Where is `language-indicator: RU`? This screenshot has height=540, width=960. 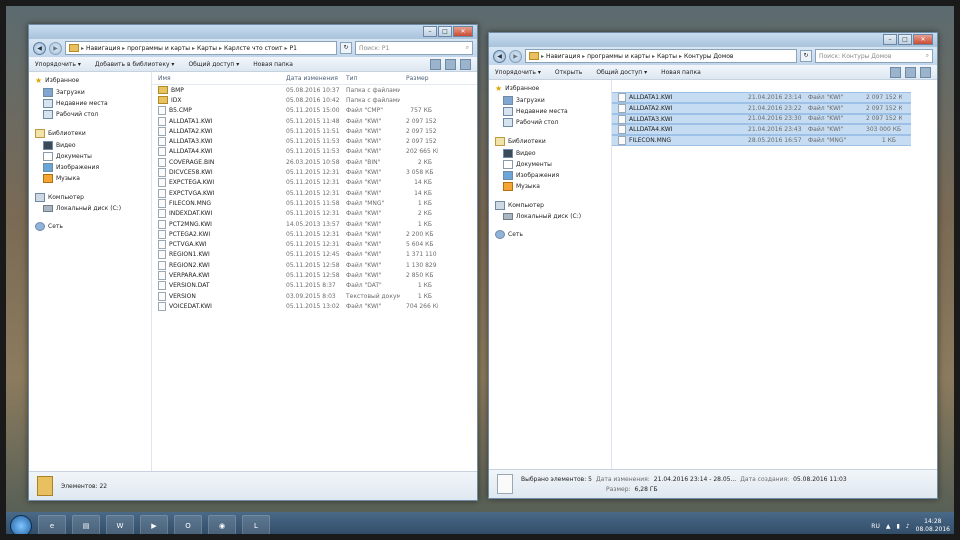 language-indicator: RU is located at coordinates (875, 526).